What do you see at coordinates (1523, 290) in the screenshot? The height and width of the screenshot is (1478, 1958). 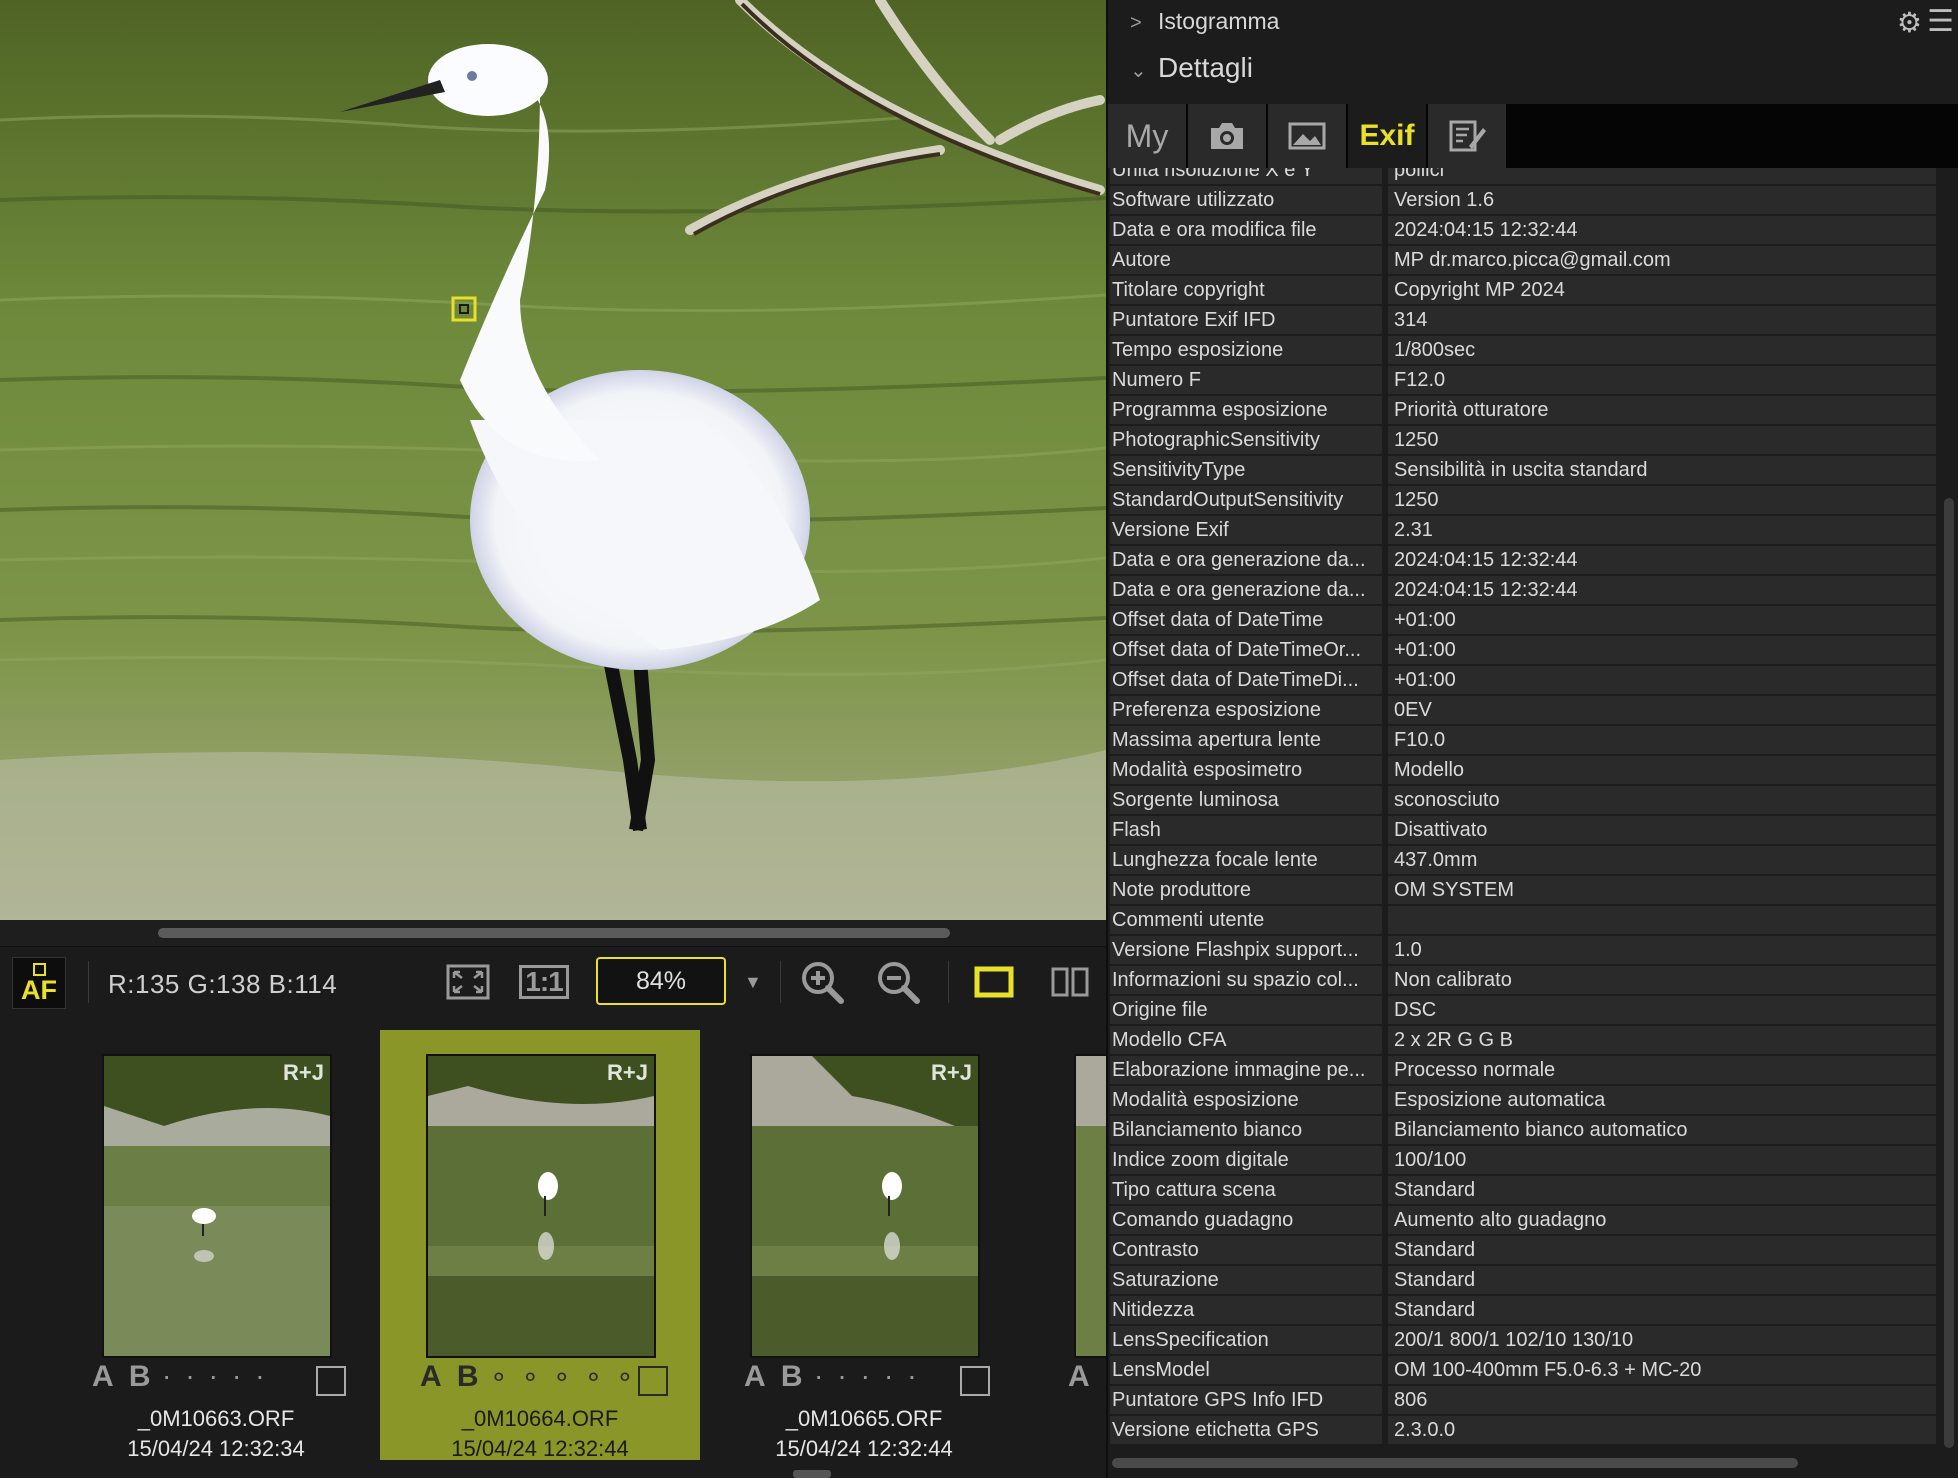 I see `exif-row: Titolare copyright Copyright MP 2024` at bounding box center [1523, 290].